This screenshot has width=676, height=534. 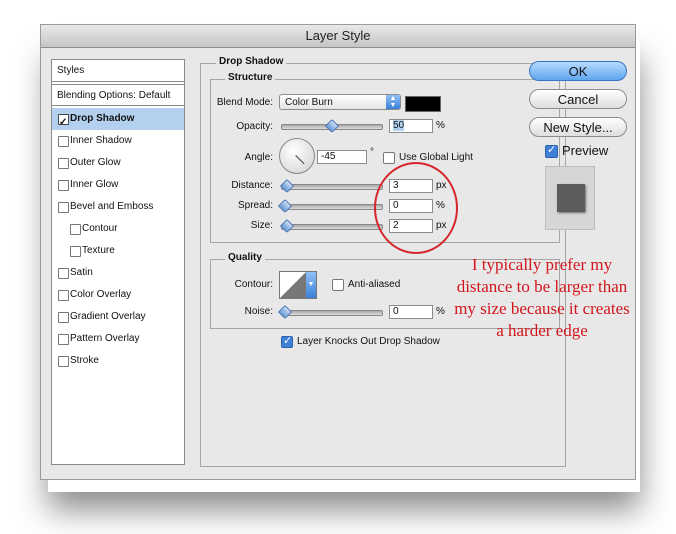 What do you see at coordinates (261, 225) in the screenshot?
I see `size-label: Size:` at bounding box center [261, 225].